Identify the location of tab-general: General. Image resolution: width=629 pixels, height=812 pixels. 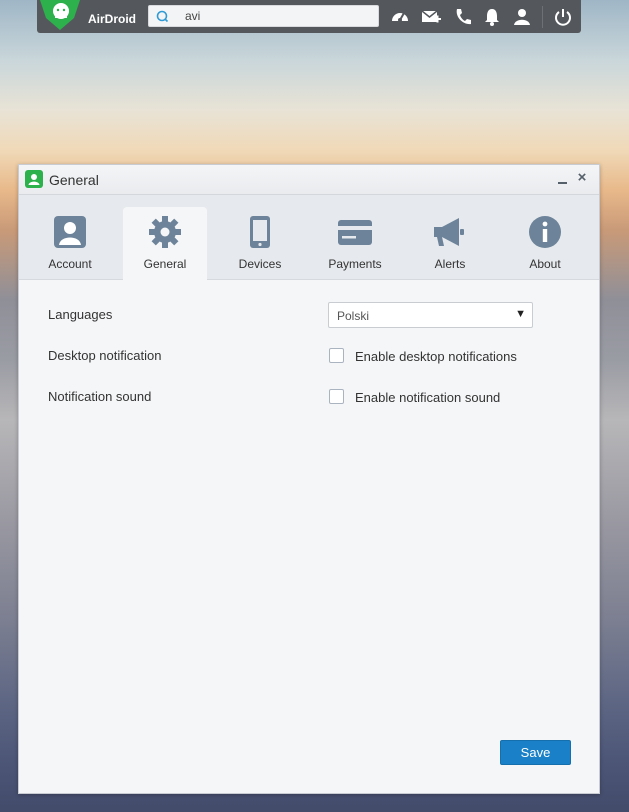
(165, 243).